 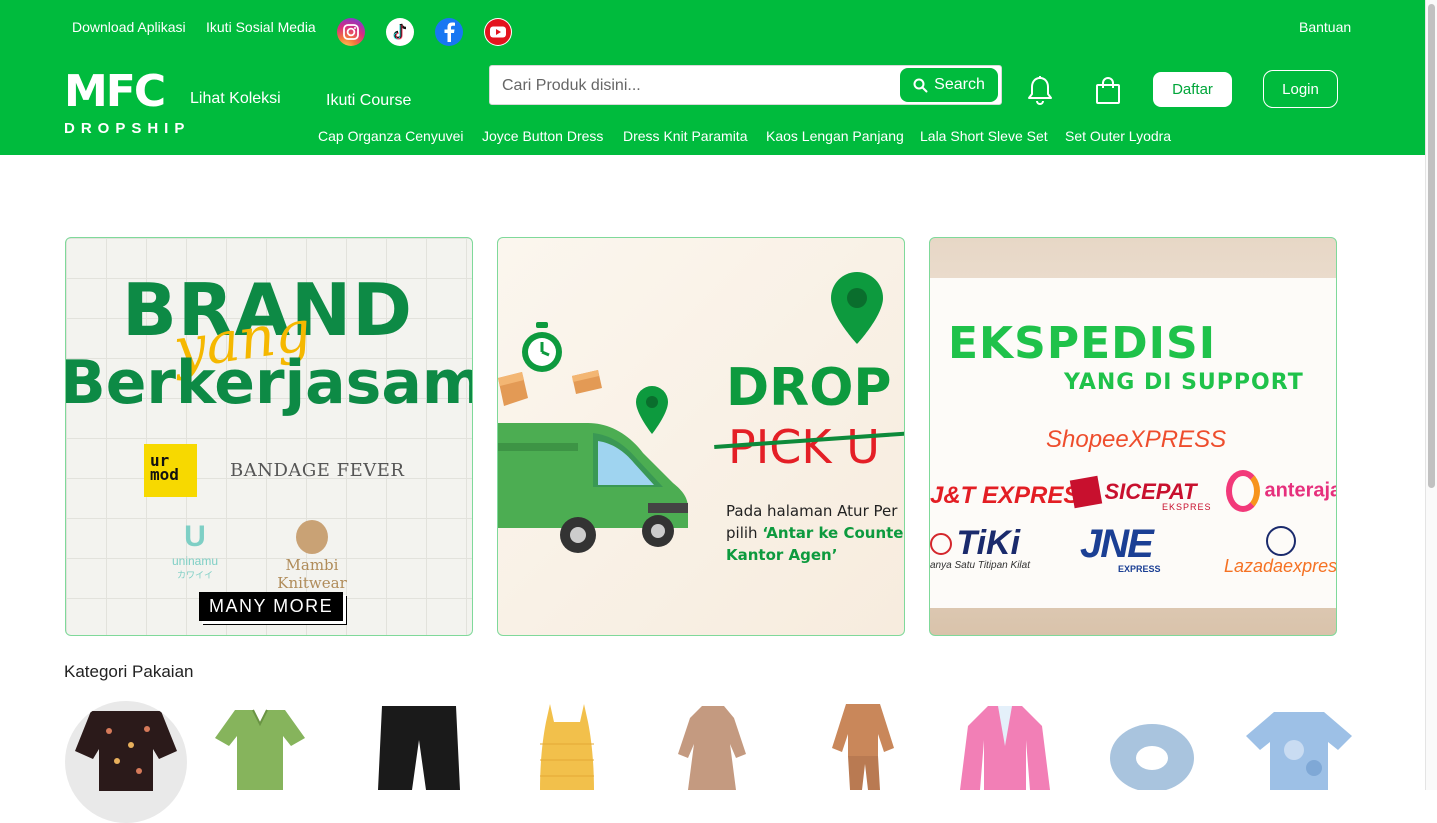 What do you see at coordinates (988, 543) in the screenshot?
I see `tiki-name: TiKi` at bounding box center [988, 543].